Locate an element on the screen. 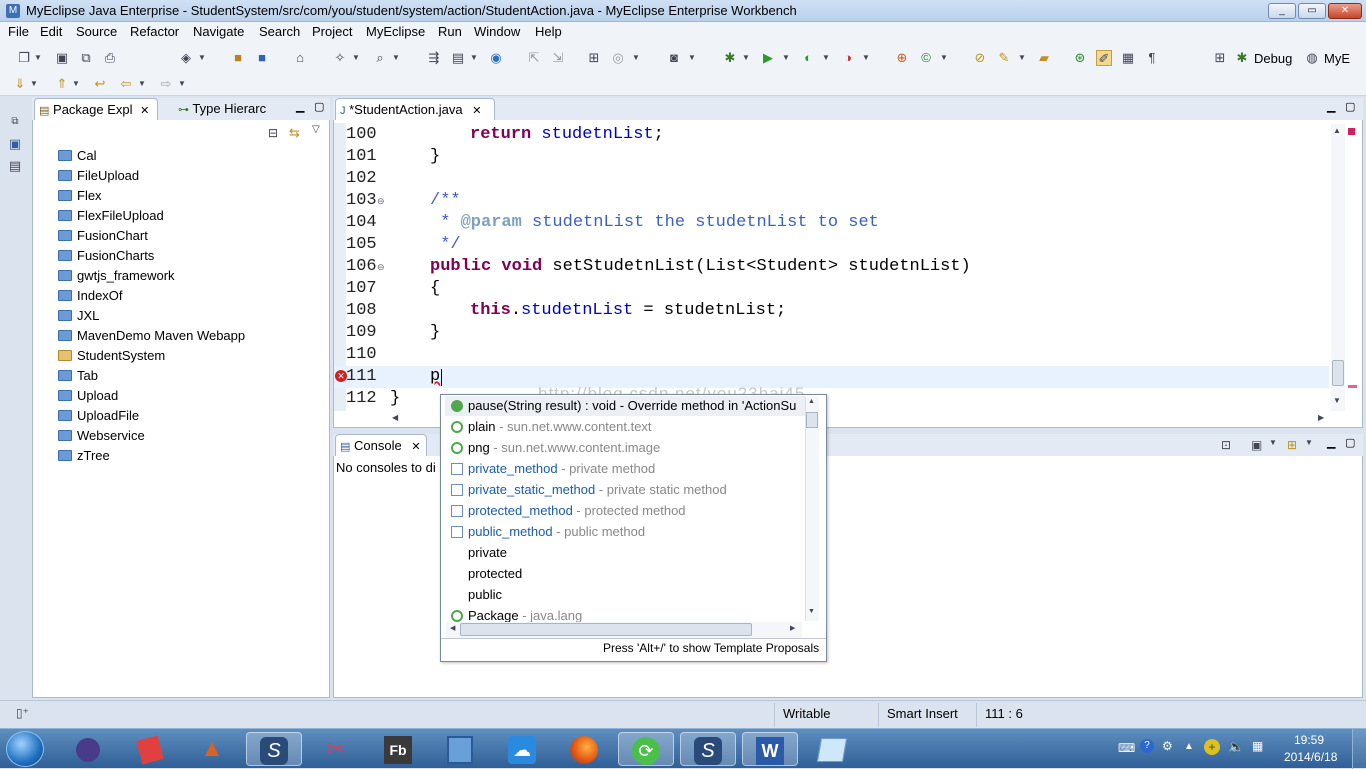  forward-icon: ⇨ is located at coordinates (166, 84).